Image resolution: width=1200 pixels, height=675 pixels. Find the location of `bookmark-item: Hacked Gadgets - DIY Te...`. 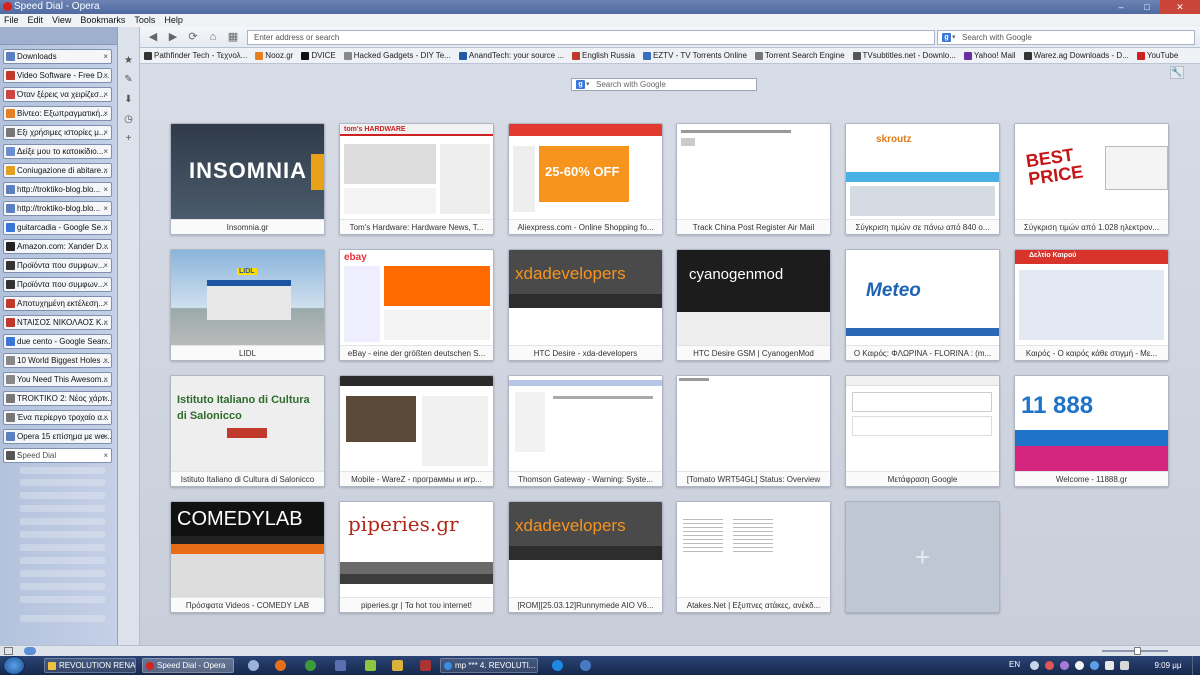

bookmark-item: Hacked Gadgets - DIY Te... is located at coordinates (397, 55).